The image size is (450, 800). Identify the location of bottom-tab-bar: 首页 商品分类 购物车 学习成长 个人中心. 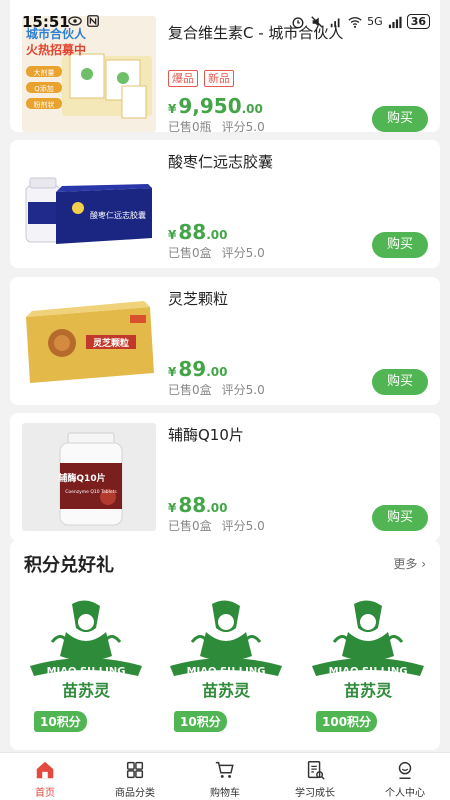
(225, 776).